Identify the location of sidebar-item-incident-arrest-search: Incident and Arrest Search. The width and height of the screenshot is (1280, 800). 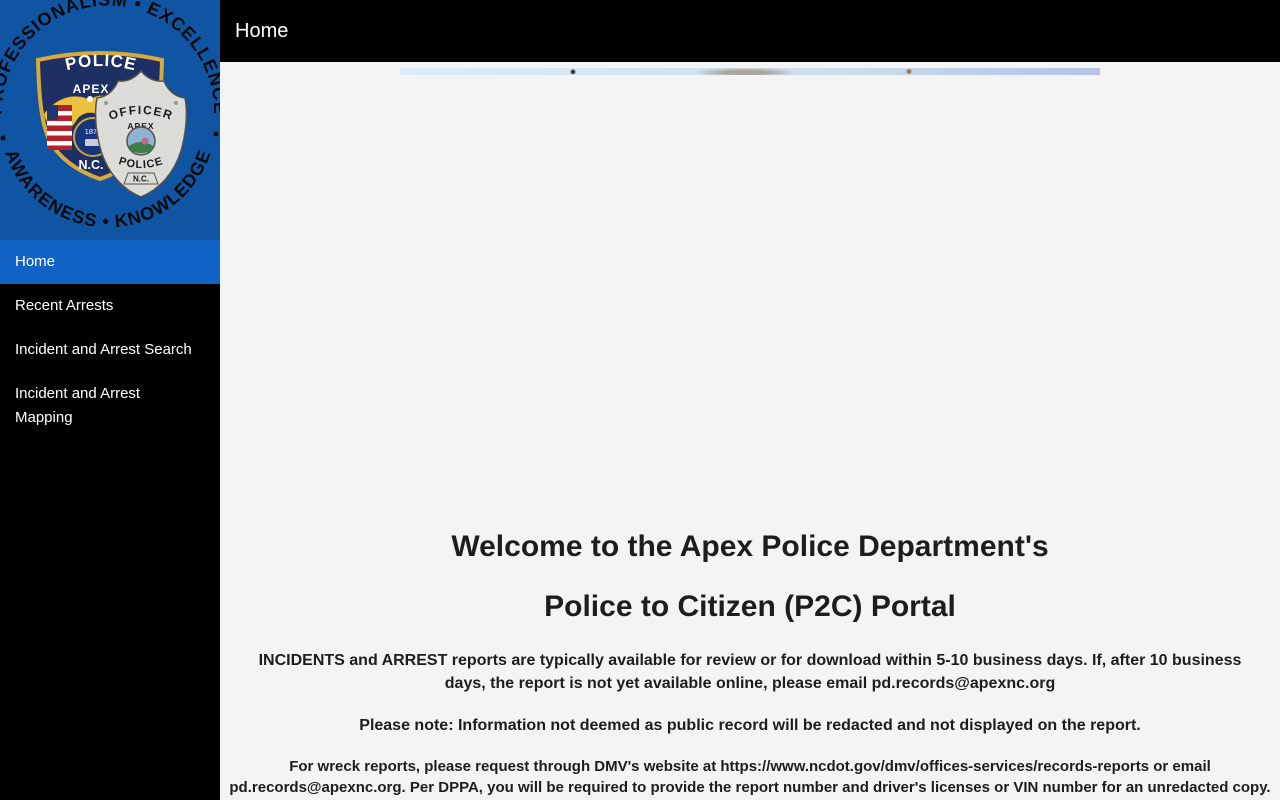
(110, 350).